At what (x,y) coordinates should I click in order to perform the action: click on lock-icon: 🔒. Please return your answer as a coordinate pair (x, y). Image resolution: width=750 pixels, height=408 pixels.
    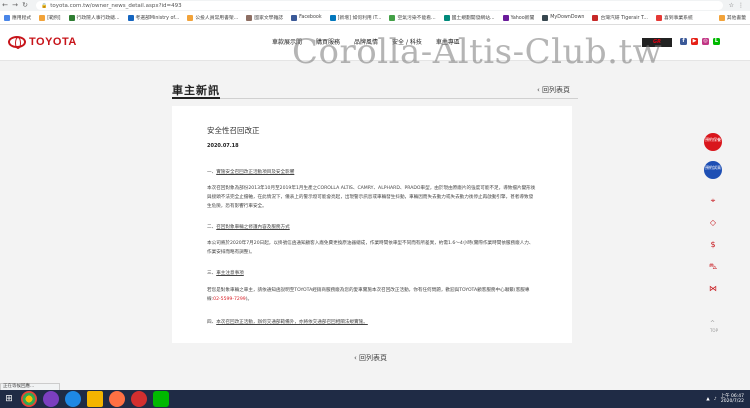
    Looking at the image, I should click on (44, 5).